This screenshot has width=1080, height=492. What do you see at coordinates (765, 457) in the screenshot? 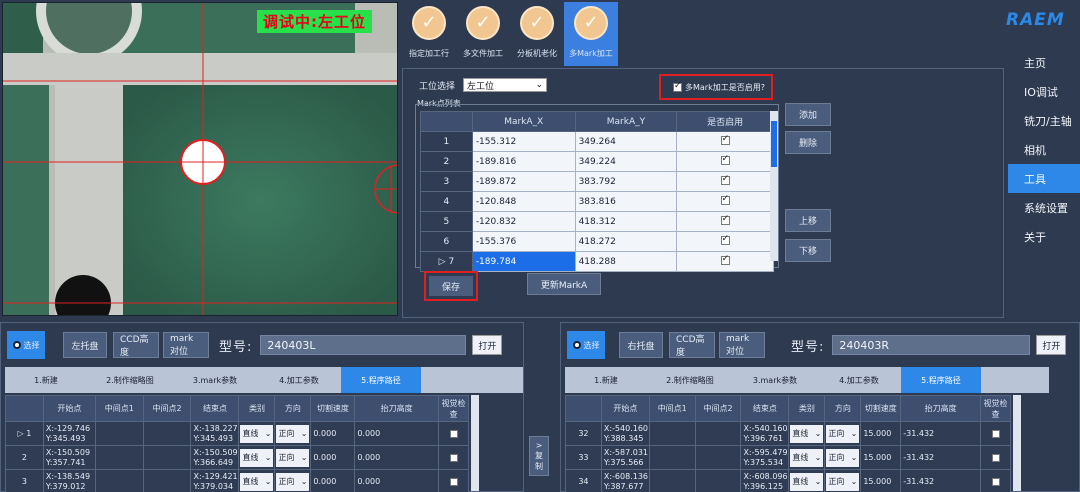
I see `end-point-cell: X:-595.479 Y:375.534` at bounding box center [765, 457].